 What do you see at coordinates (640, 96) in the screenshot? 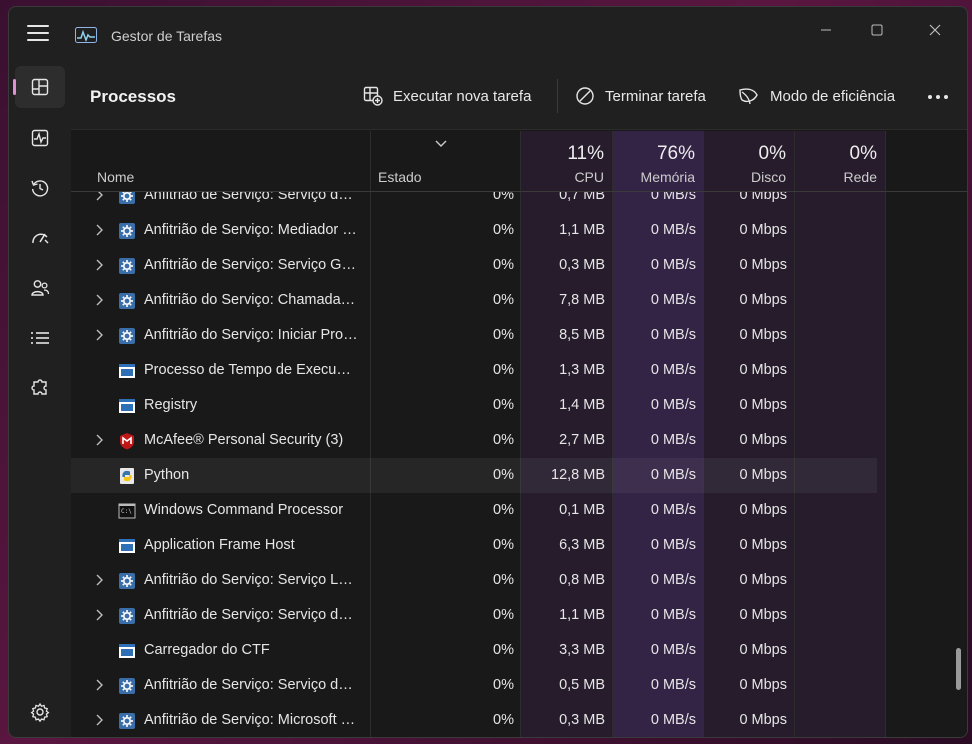
I see `end-task-button: Terminar tarefa` at bounding box center [640, 96].